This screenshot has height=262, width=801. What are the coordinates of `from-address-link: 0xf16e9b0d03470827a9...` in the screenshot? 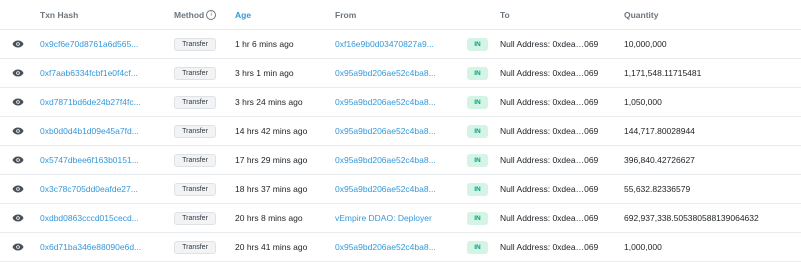 It's located at (384, 44).